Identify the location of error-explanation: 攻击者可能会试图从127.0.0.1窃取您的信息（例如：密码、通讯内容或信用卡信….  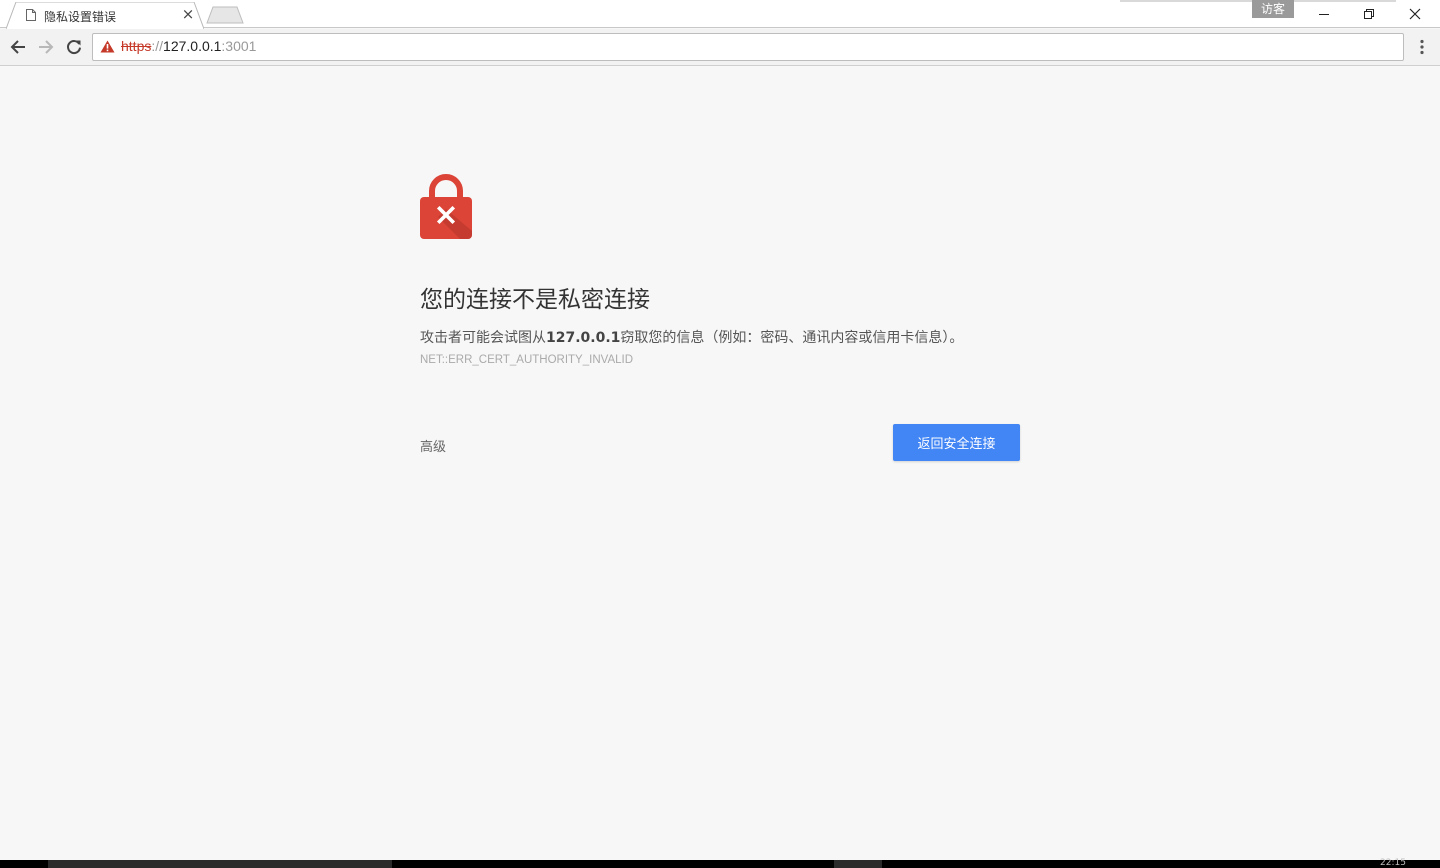
(691, 337).